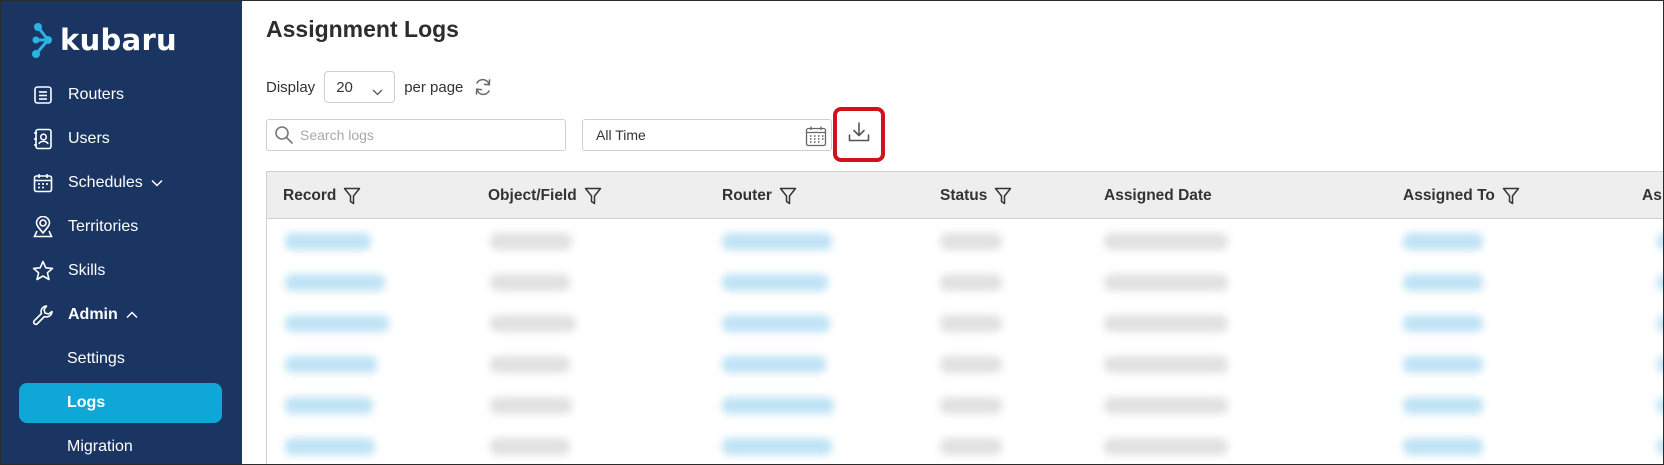 The image size is (1664, 465). I want to click on column-header-truncated: As, so click(1652, 195).